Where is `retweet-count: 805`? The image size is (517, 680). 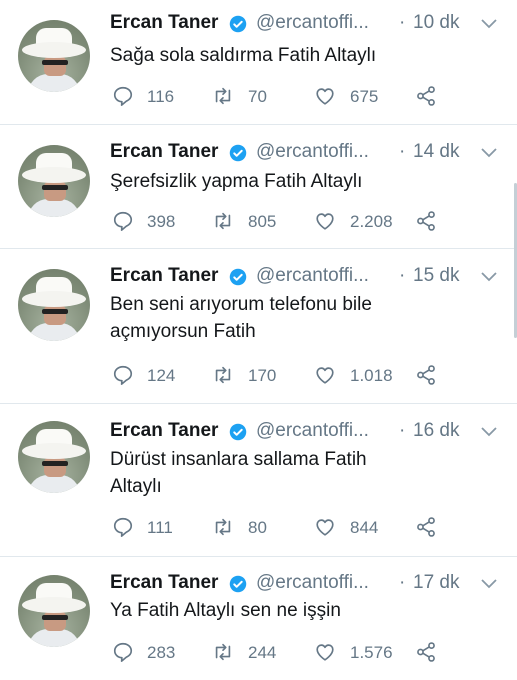
retweet-count: 805 is located at coordinates (262, 221).